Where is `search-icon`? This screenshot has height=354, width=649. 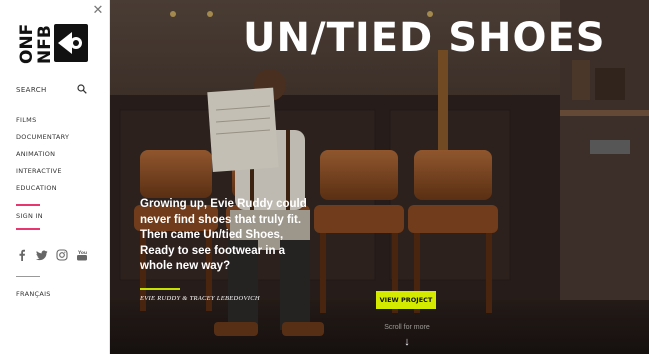 search-icon is located at coordinates (82, 89).